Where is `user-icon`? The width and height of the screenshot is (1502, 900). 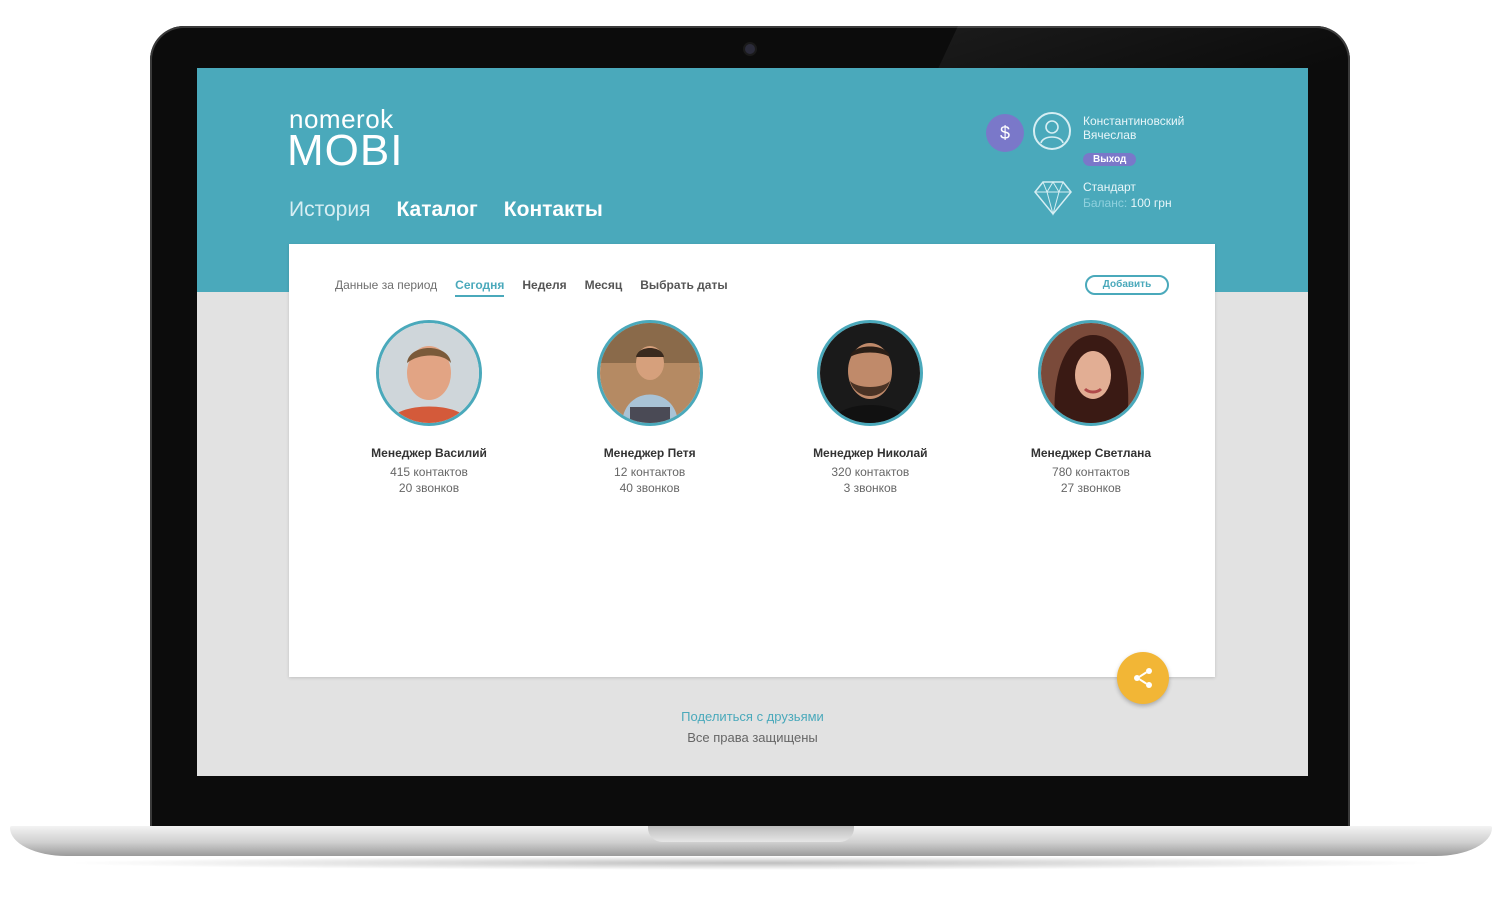 user-icon is located at coordinates (1052, 131).